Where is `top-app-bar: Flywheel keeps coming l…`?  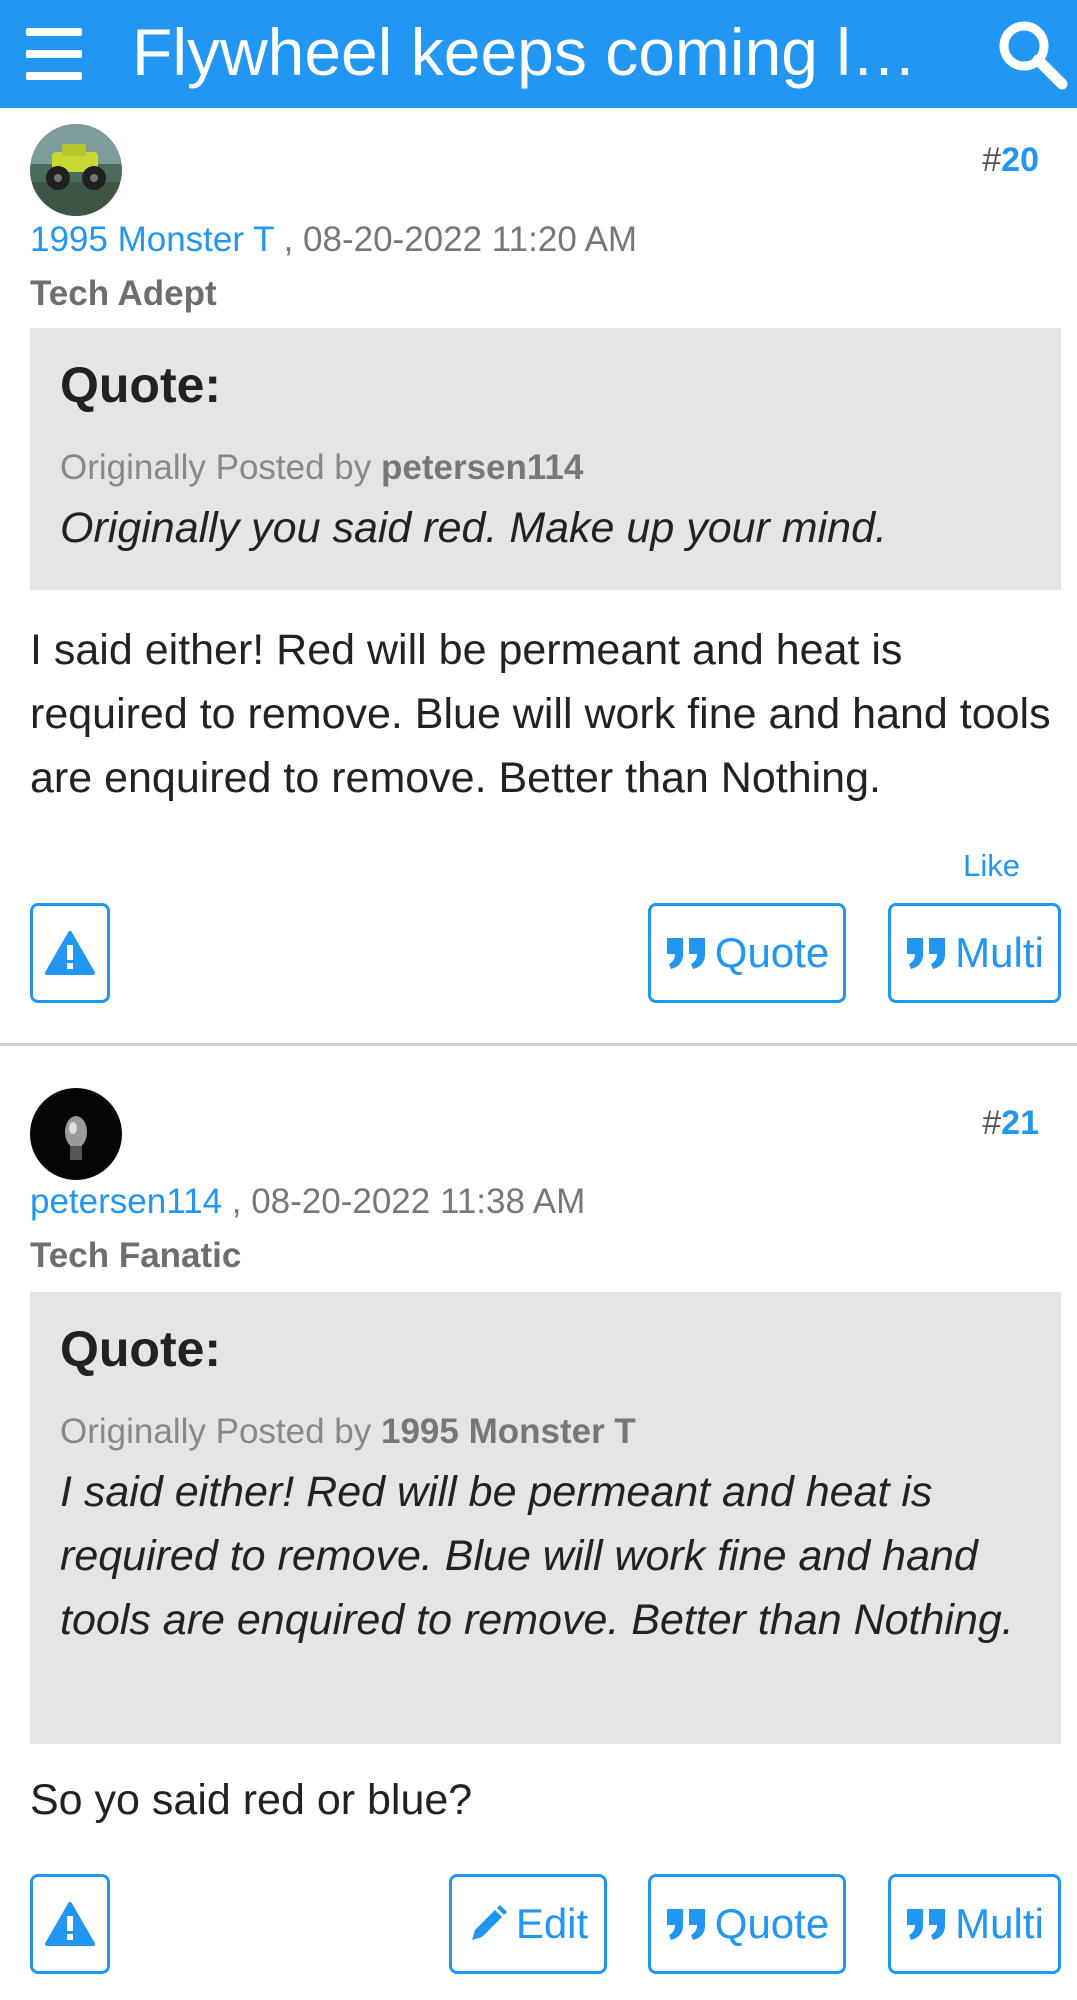
top-app-bar: Flywheel keeps coming l… is located at coordinates (538, 54).